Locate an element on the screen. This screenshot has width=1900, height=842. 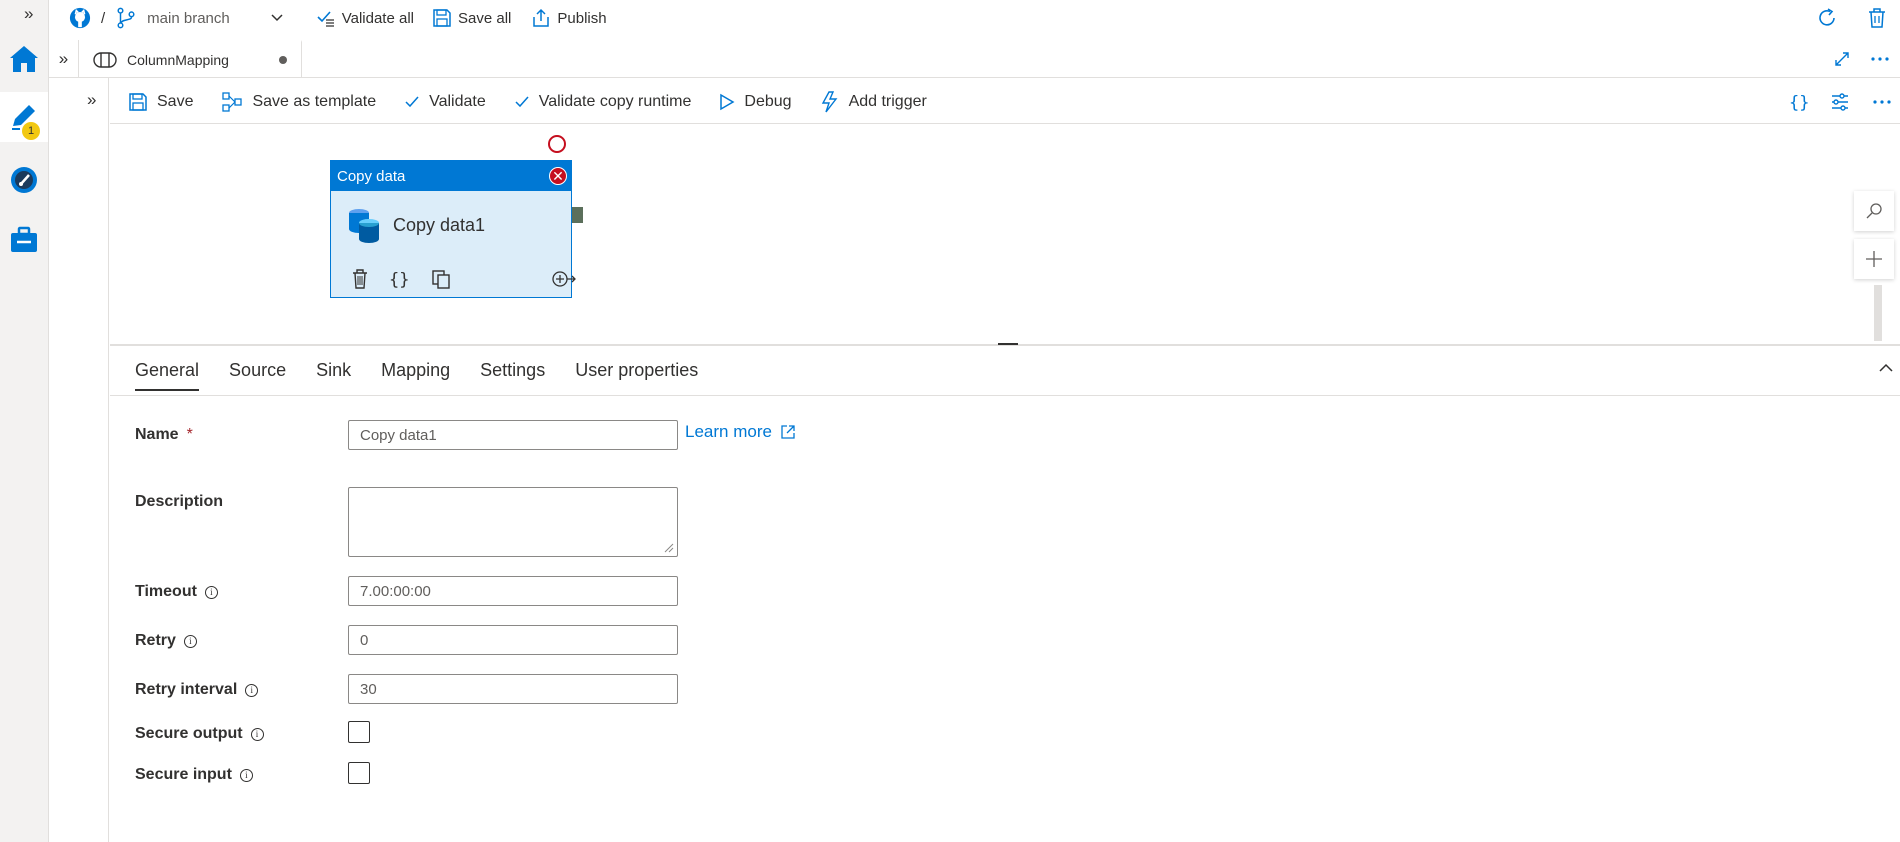
description-label-text: Description is located at coordinates (179, 501).